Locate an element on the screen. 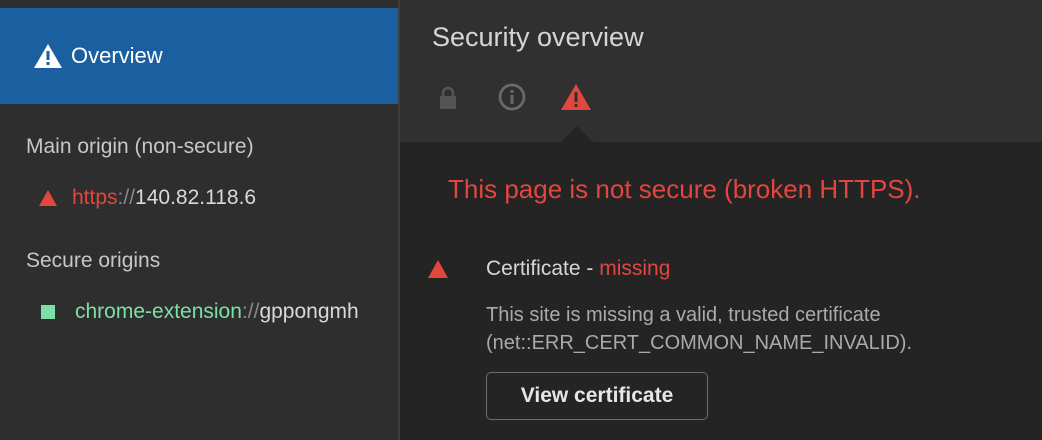 The width and height of the screenshot is (1042, 440). sidebar-item-label: Overview is located at coordinates (117, 55).